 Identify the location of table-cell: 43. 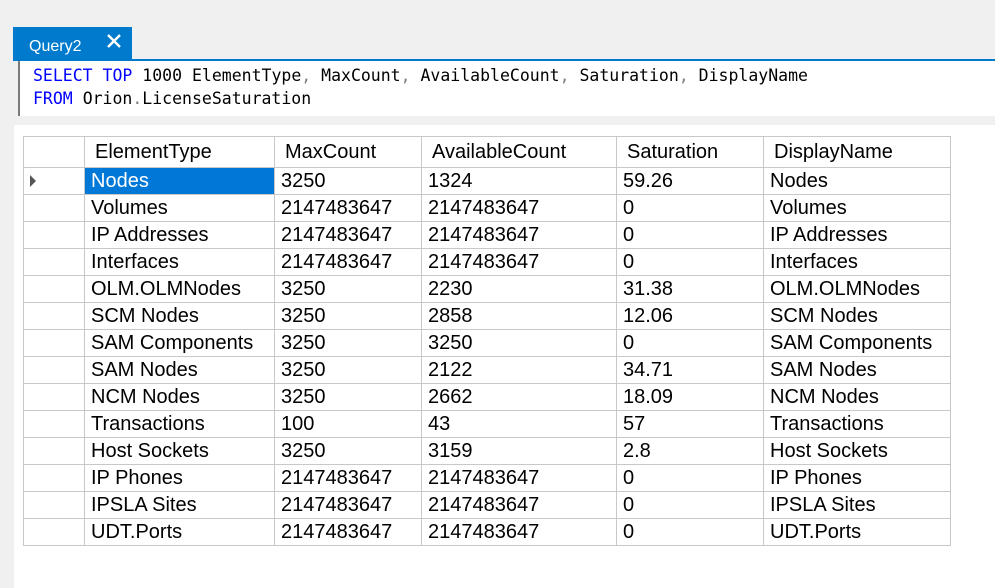
(519, 424).